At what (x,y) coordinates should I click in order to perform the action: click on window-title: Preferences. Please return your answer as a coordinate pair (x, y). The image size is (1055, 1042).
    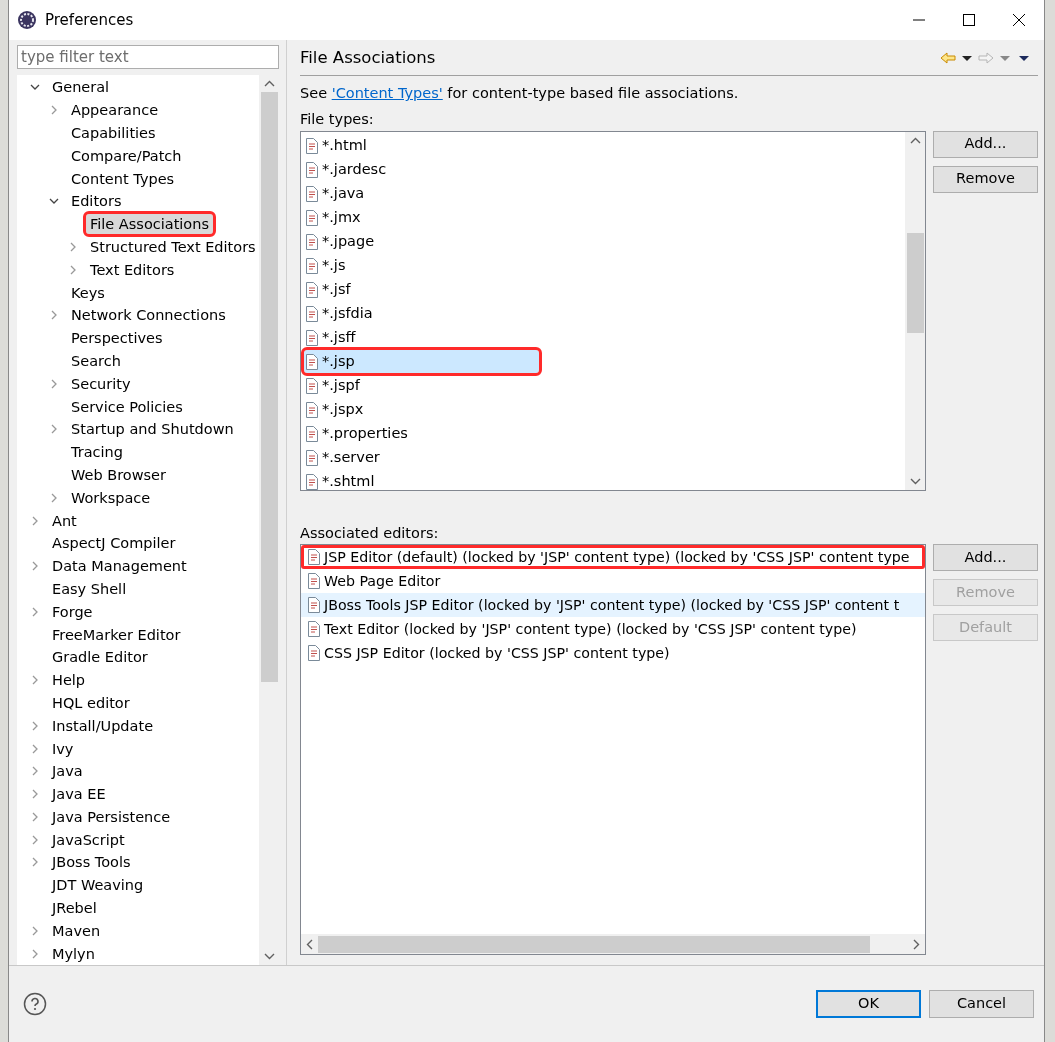
    Looking at the image, I should click on (89, 20).